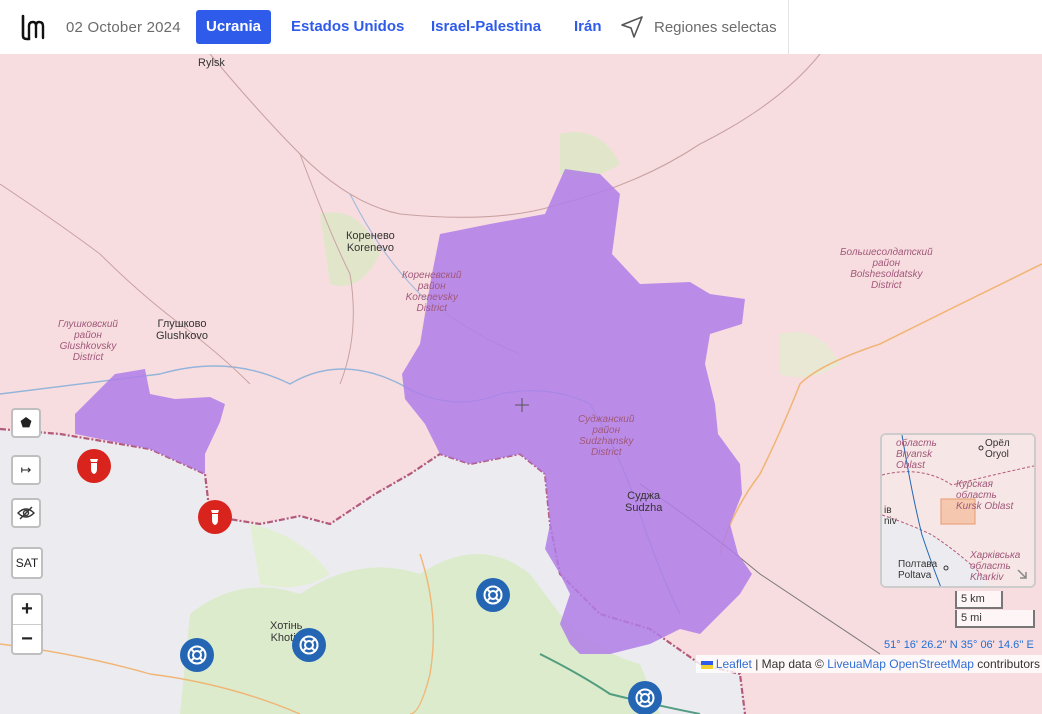  What do you see at coordinates (931, 664) in the screenshot?
I see `openstreetmap-link: OpenStreetMap` at bounding box center [931, 664].